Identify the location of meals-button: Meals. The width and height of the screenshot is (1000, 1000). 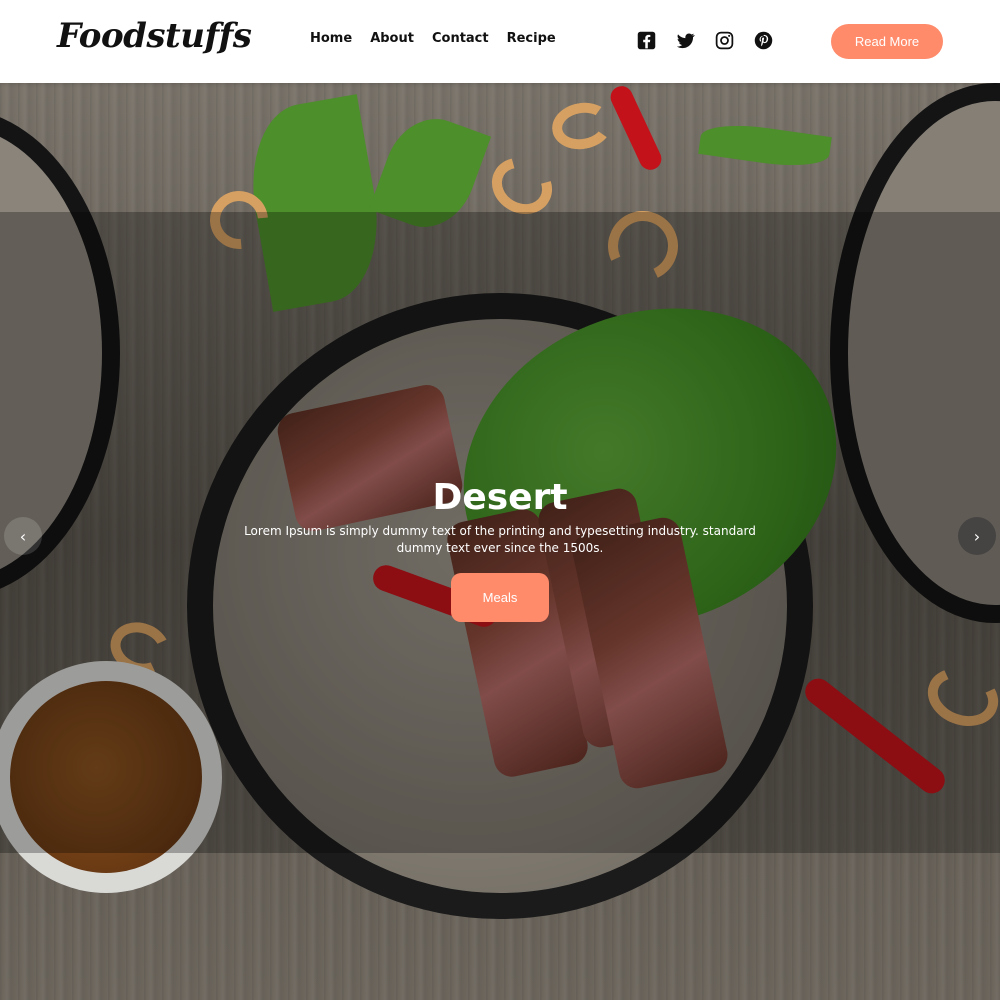
(500, 597).